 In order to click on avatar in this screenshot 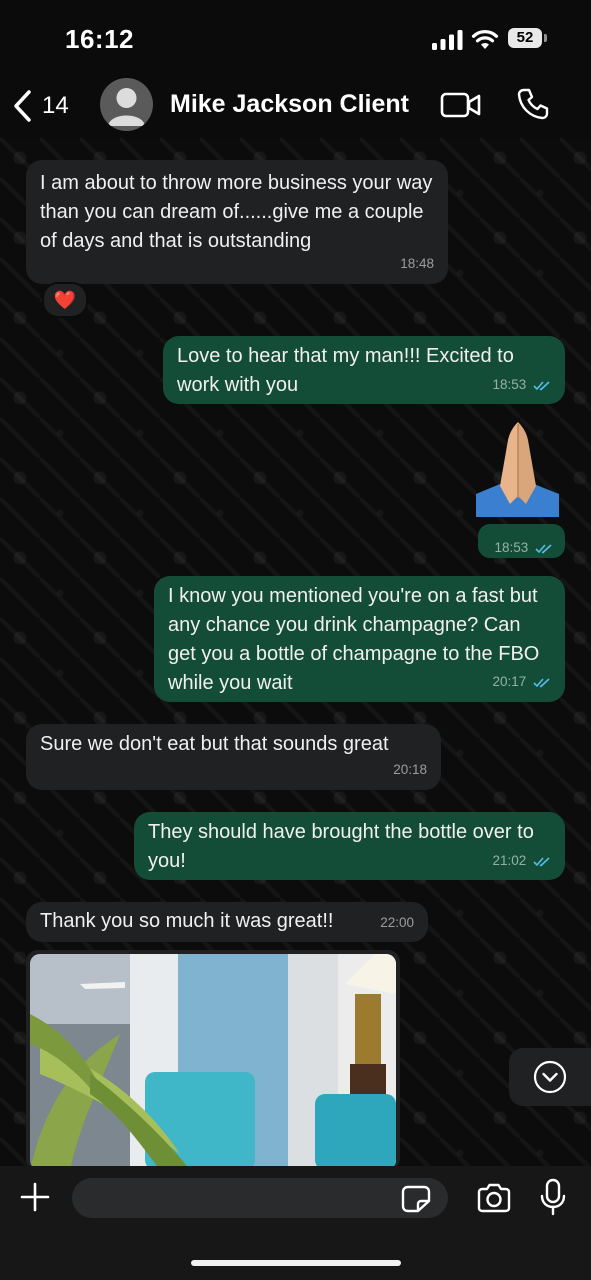, I will do `click(126, 104)`.